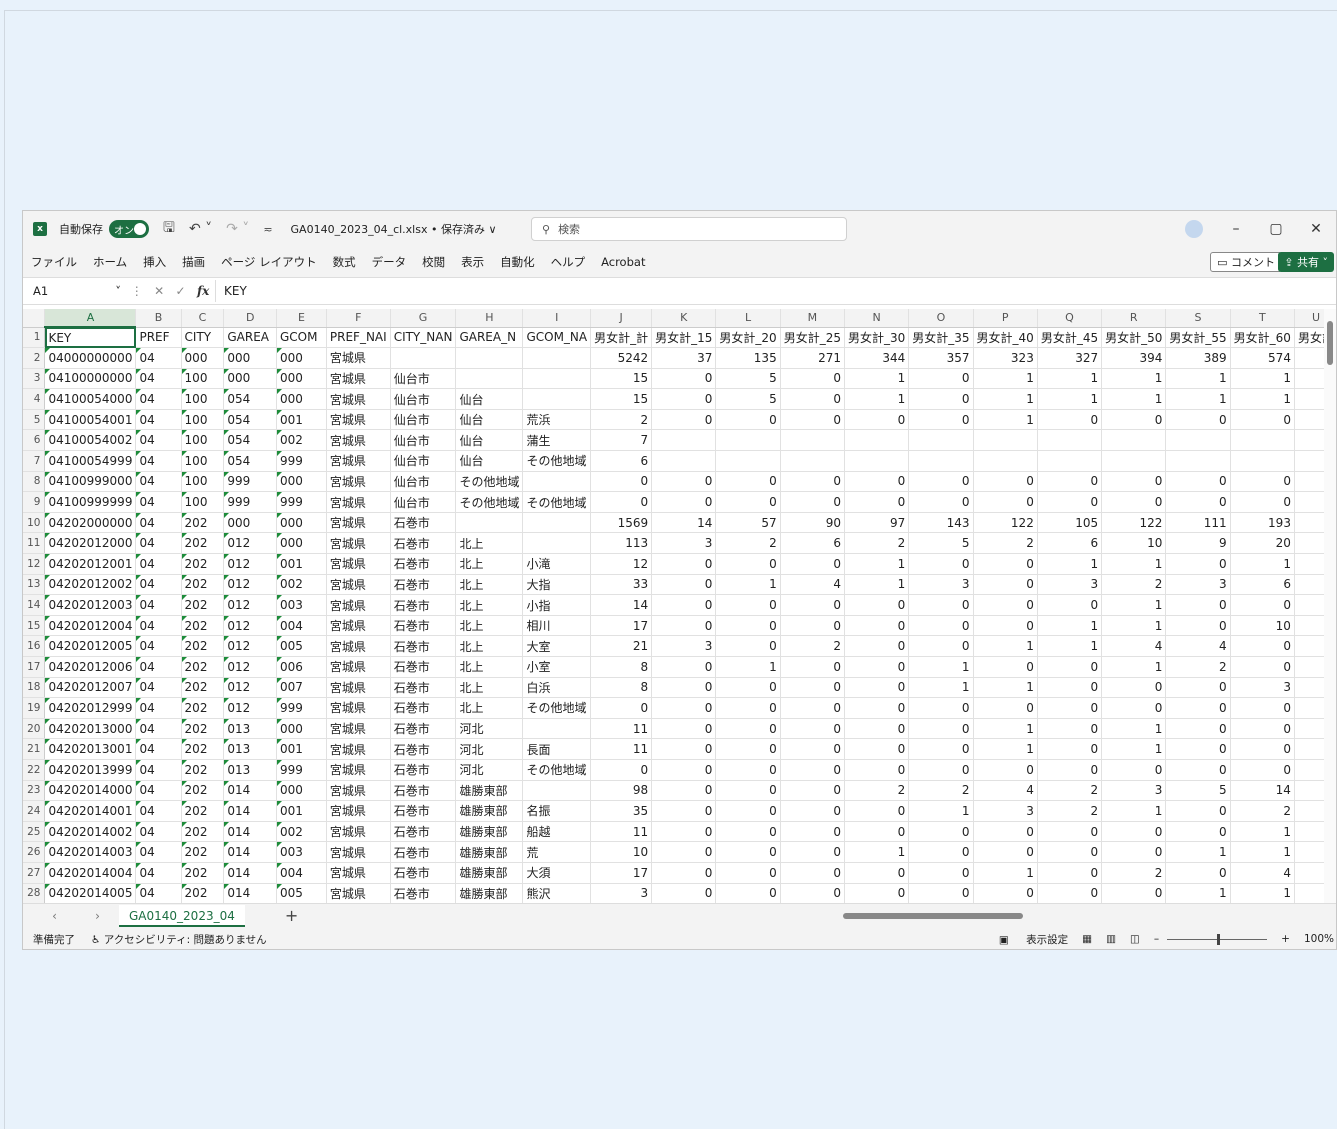  Describe the element at coordinates (1198, 646) in the screenshot. I see `cell: 4` at that location.